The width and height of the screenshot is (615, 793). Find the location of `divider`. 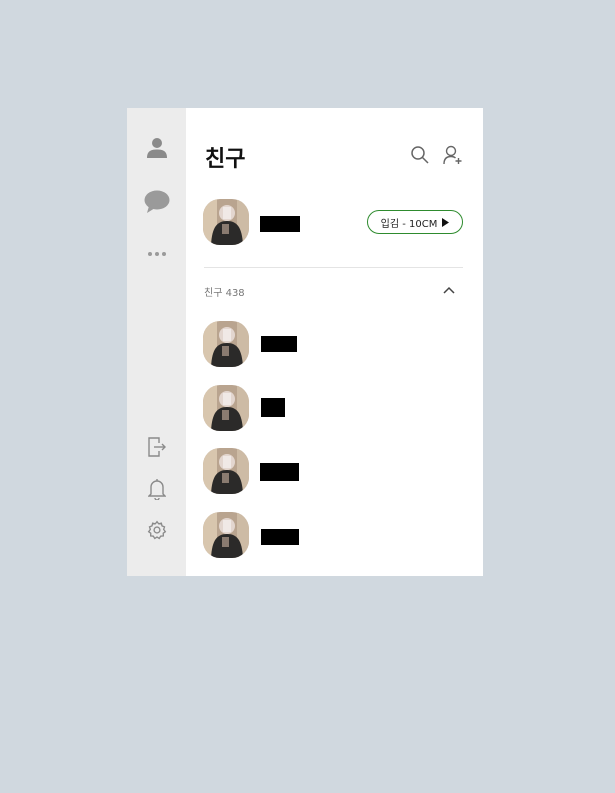

divider is located at coordinates (333, 267).